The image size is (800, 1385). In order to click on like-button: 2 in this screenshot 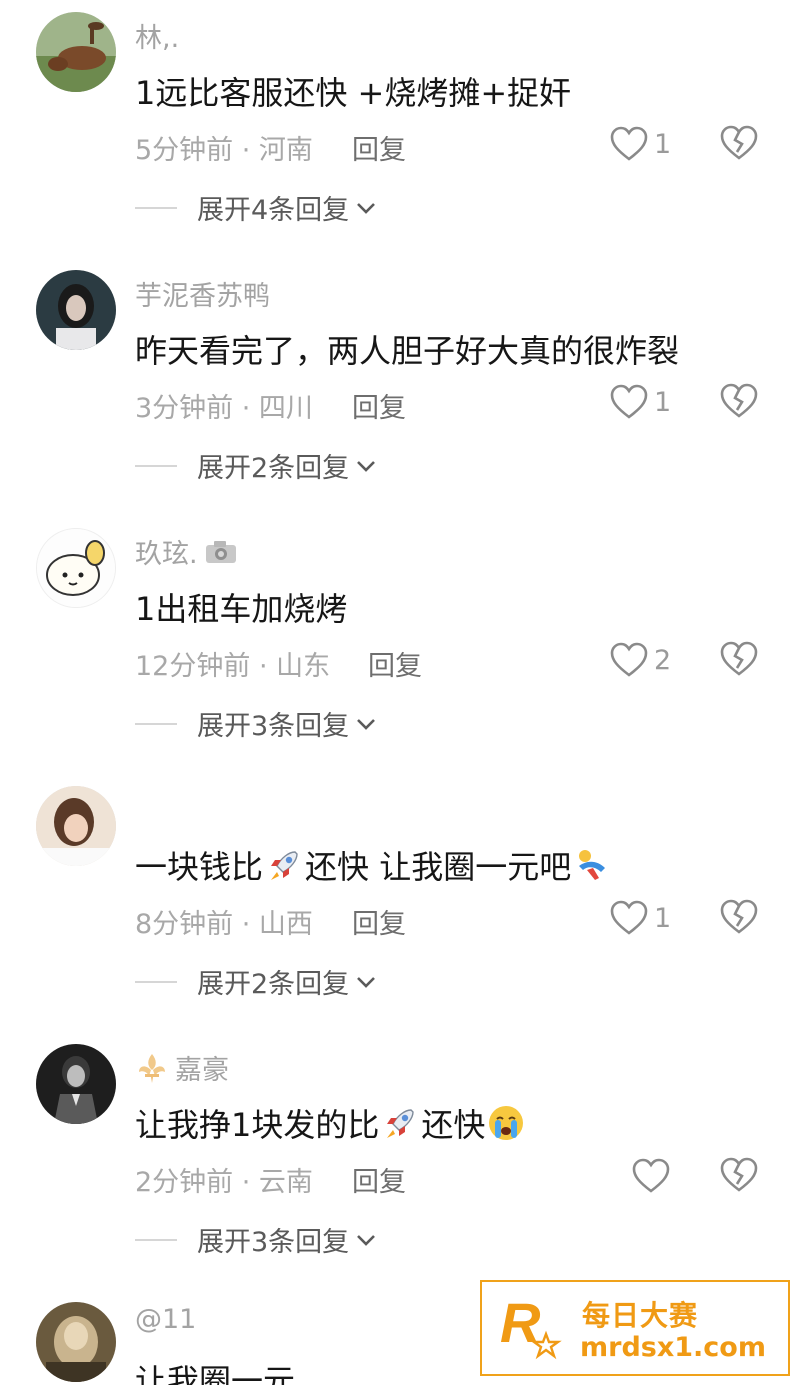, I will do `click(640, 660)`.